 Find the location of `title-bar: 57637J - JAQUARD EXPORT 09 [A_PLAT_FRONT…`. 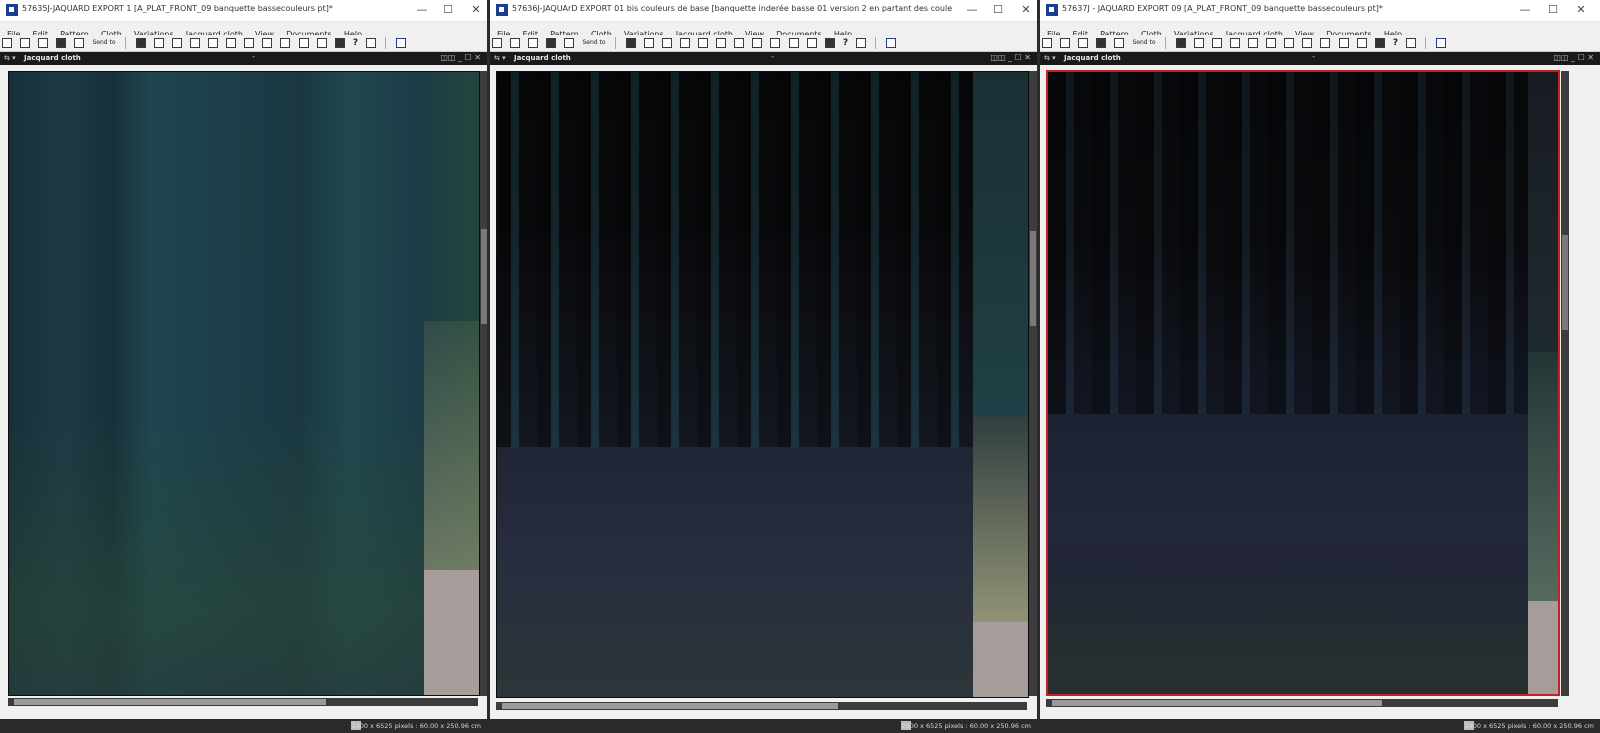

title-bar: 57637J - JAQUARD EXPORT 09 [A_PLAT_FRONT… is located at coordinates (1320, 11).